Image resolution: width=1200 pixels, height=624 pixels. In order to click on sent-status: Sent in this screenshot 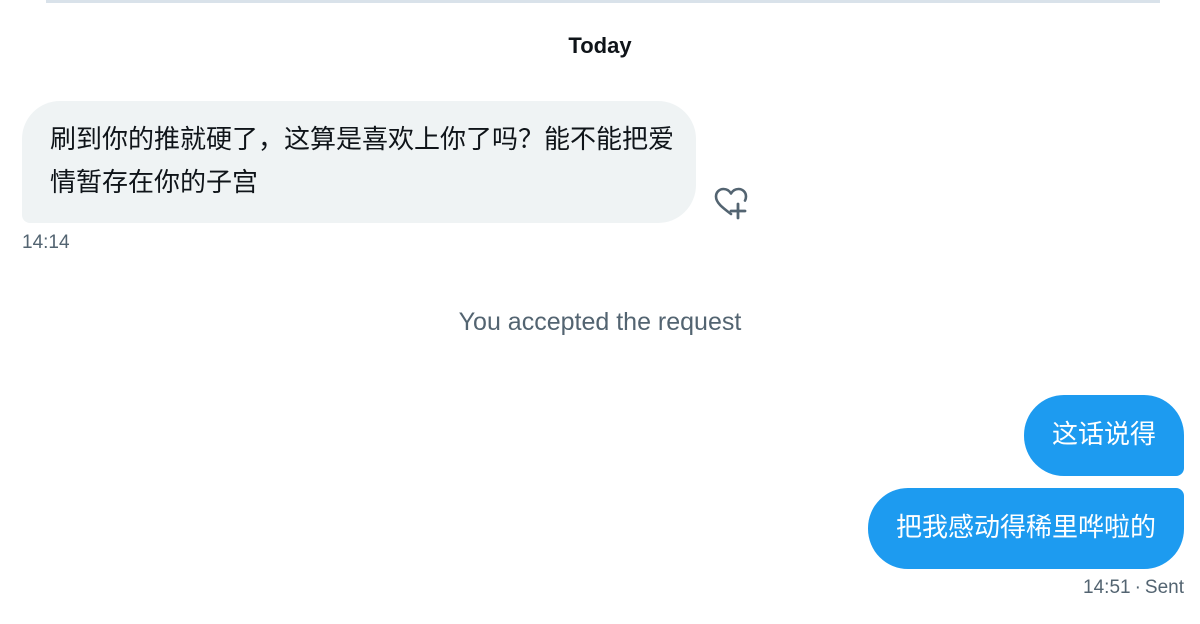, I will do `click(1164, 587)`.